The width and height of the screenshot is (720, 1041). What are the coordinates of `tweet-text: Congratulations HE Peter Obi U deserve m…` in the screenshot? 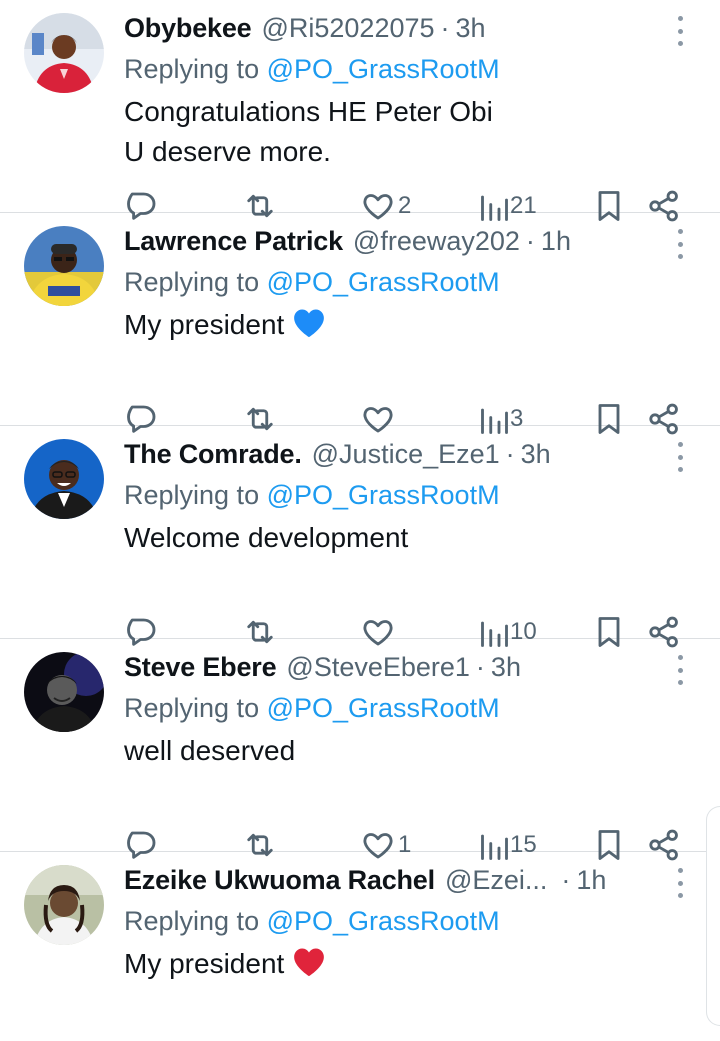 It's located at (394, 132).